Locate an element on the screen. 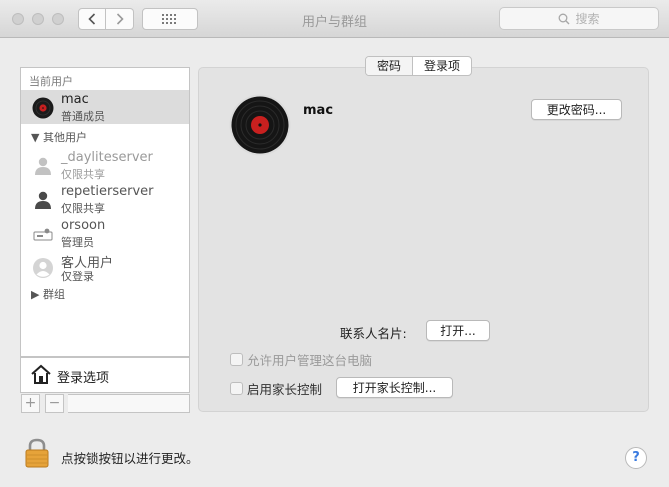 Image resolution: width=669 pixels, height=487 pixels. allow-admin-checkbox is located at coordinates (236, 359).